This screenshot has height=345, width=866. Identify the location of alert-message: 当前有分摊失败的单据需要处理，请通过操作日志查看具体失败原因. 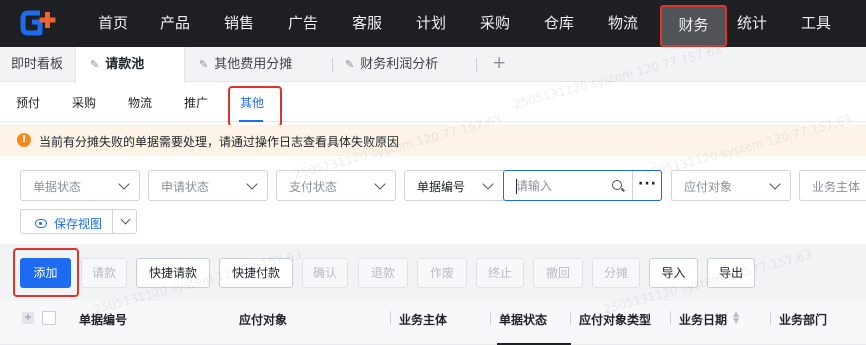
(219, 142).